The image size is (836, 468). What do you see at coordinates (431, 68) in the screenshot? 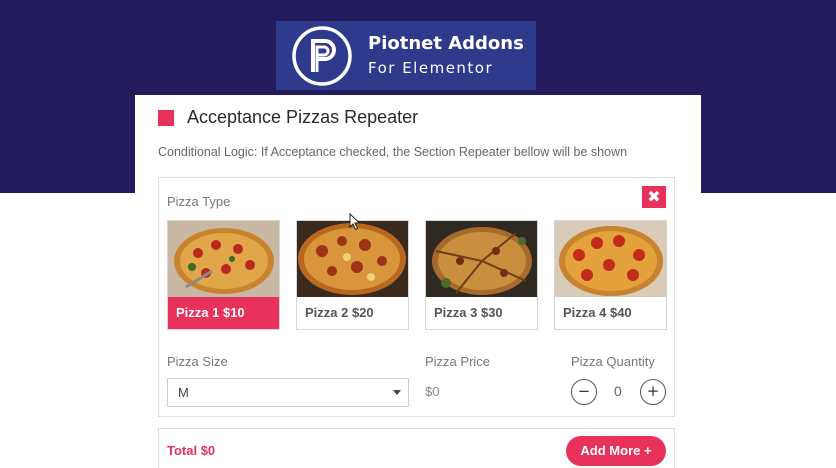
I see `brand-subtitle: For Elementor` at bounding box center [431, 68].